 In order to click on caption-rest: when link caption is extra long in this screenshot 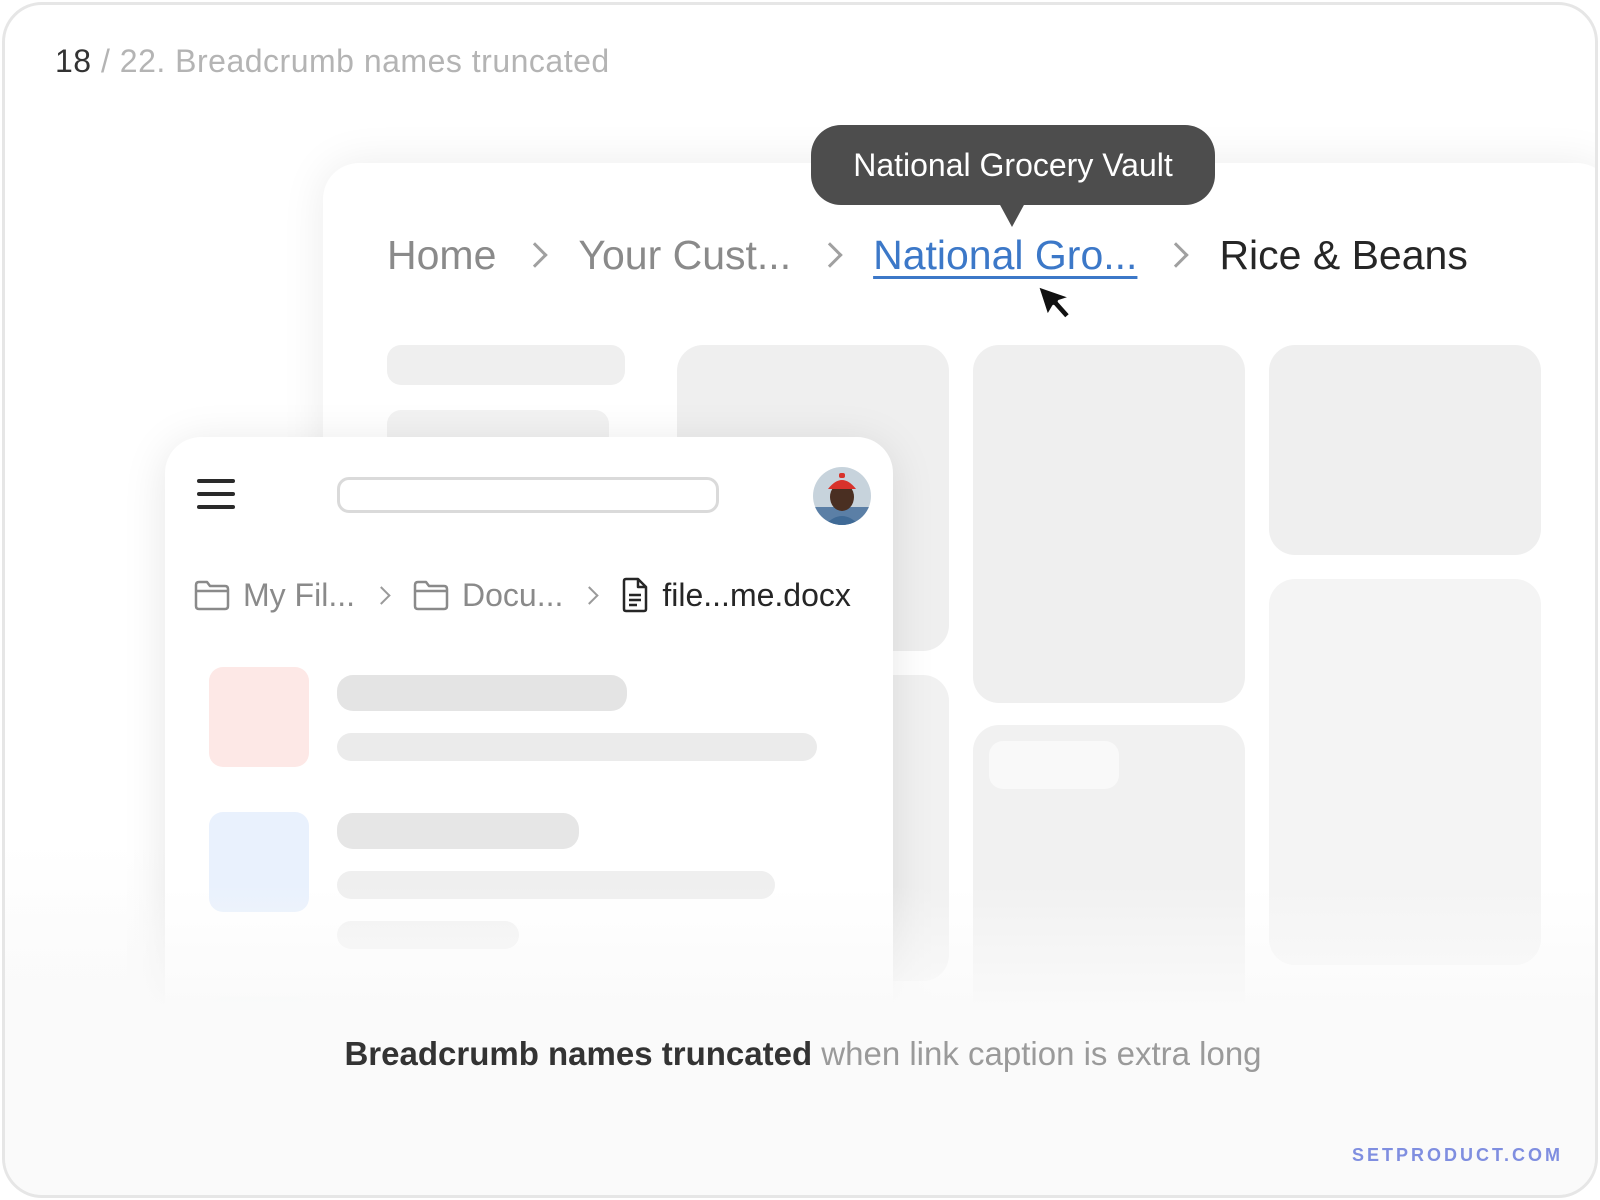, I will do `click(1037, 1053)`.